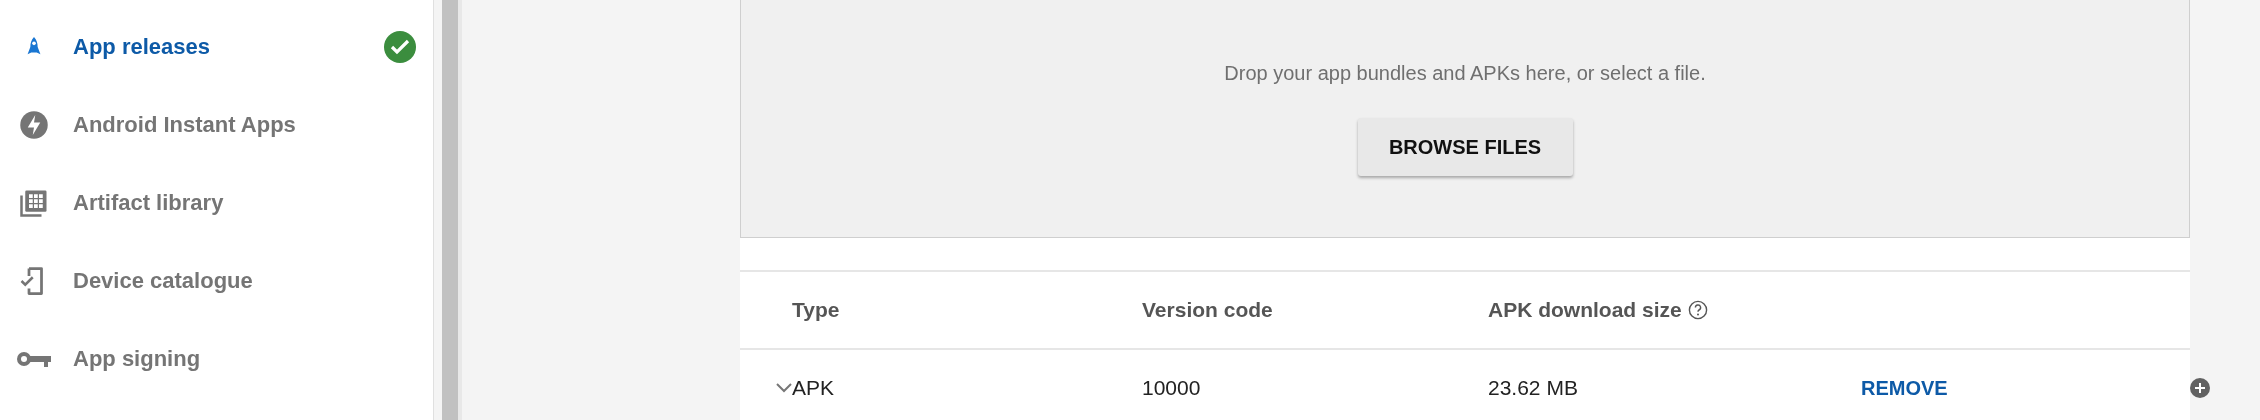 The width and height of the screenshot is (2260, 420). Describe the element at coordinates (216, 281) in the screenshot. I see `sidebar-item: Device catalogue` at that location.